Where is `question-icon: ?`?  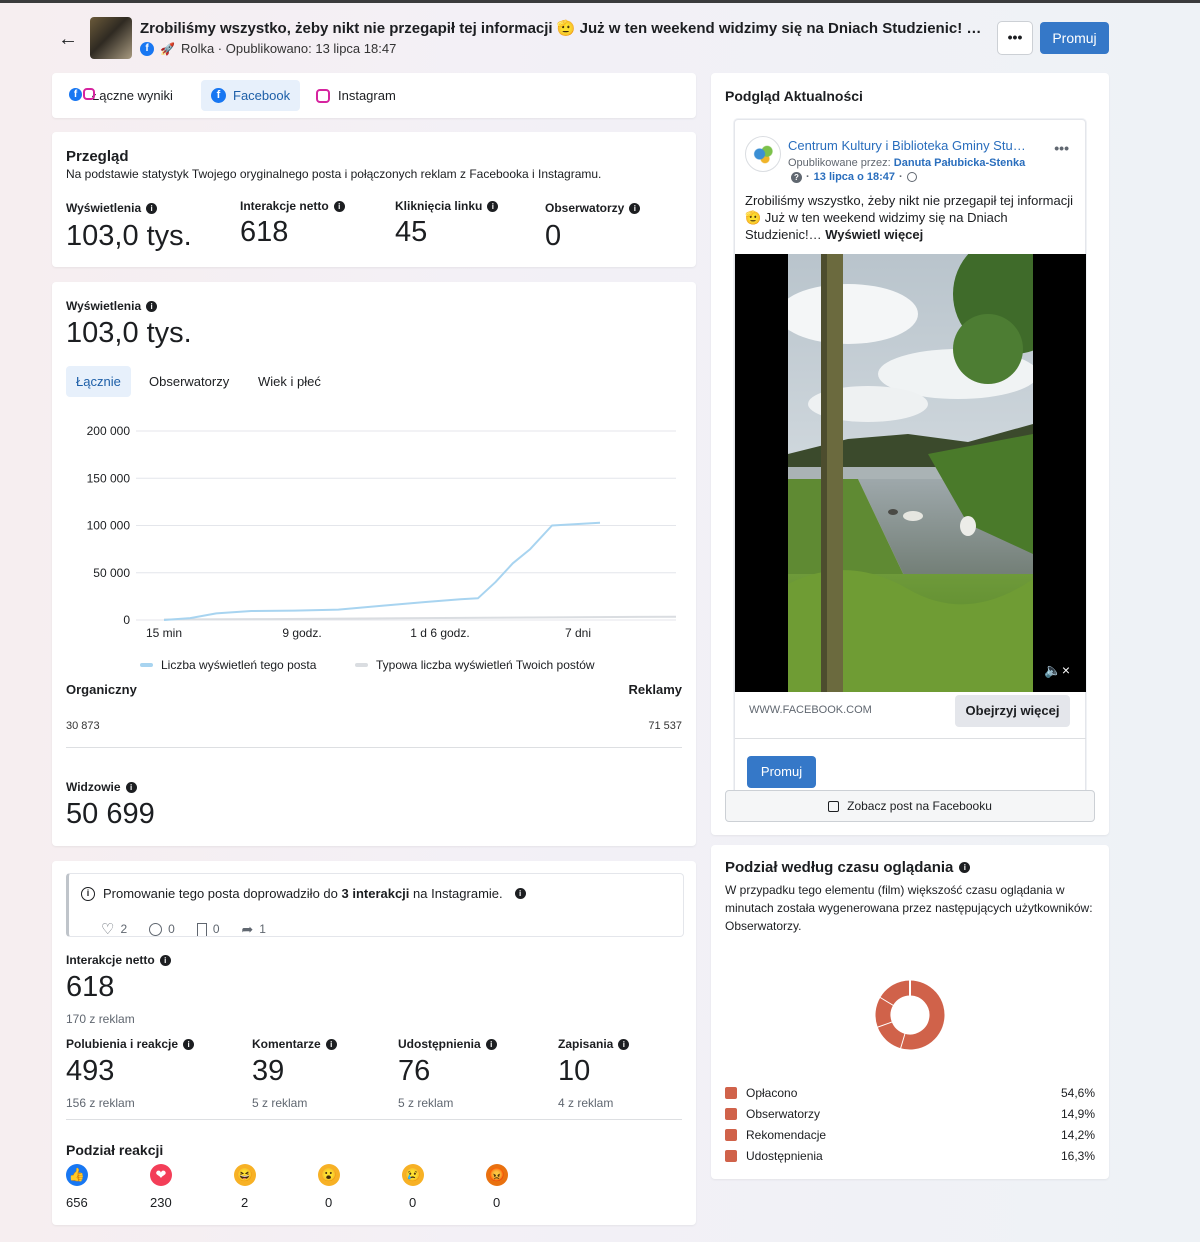
question-icon: ? is located at coordinates (796, 177).